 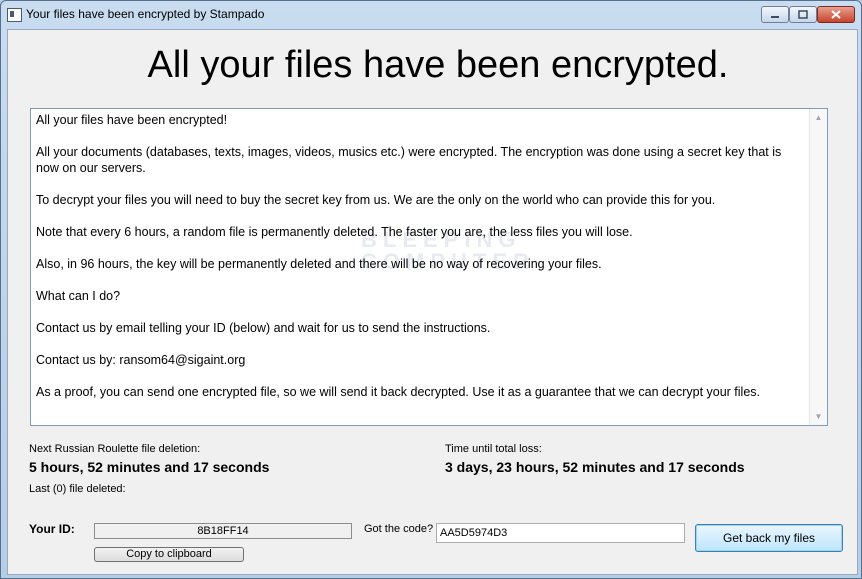 What do you see at coordinates (115, 449) in the screenshot?
I see `roulette-label: Next Russian Roulette file deletion:` at bounding box center [115, 449].